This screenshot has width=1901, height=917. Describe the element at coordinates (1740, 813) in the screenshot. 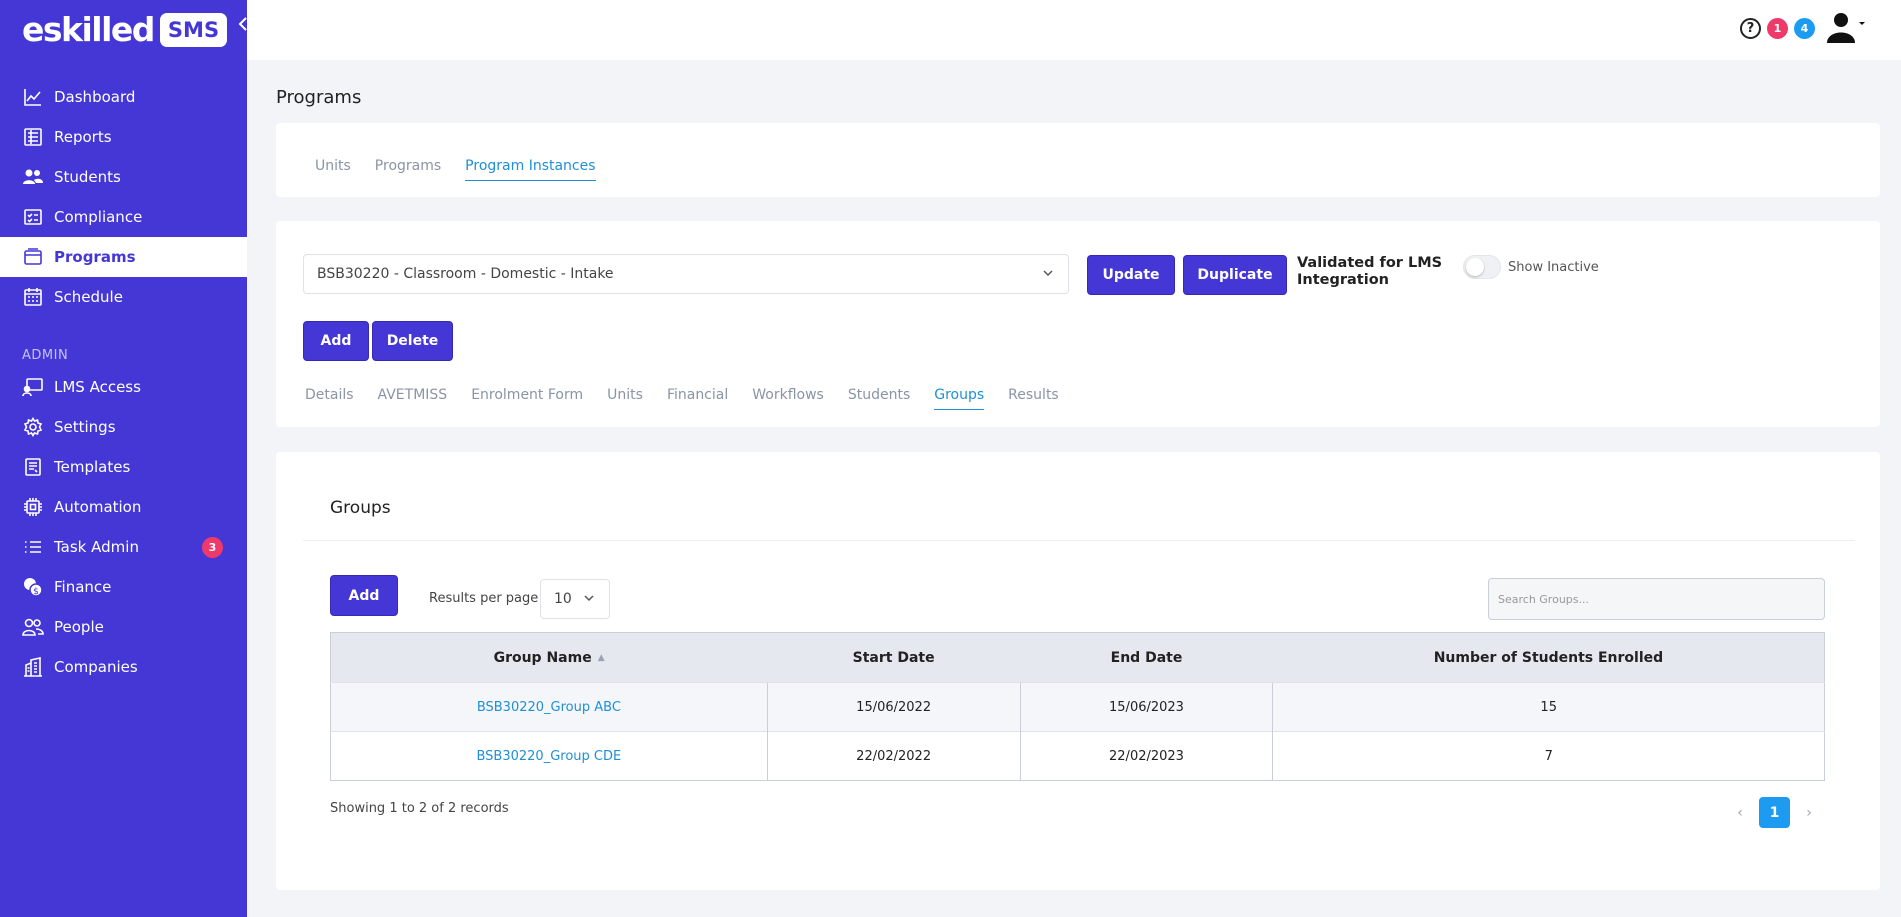

I see `previous-page-icon: ‹` at that location.